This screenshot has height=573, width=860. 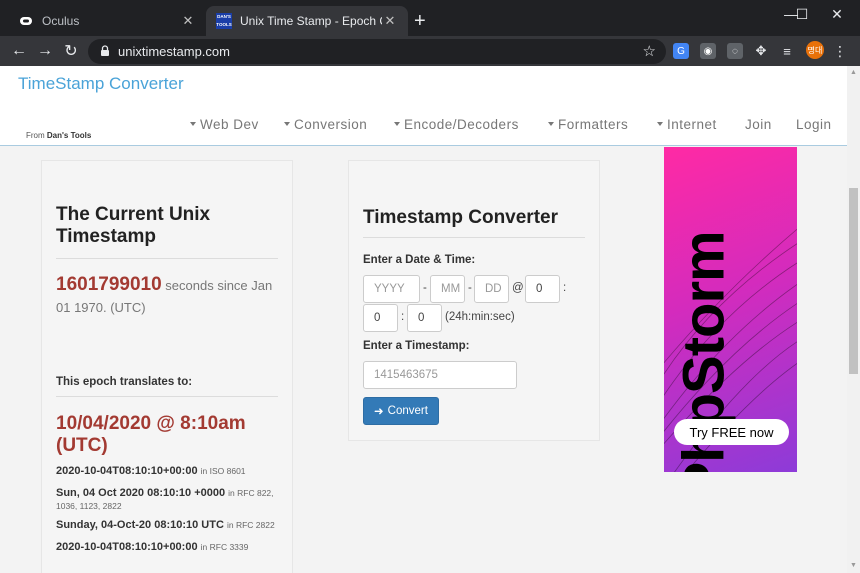 What do you see at coordinates (787, 51) in the screenshot?
I see `media-queue-icon: ≡` at bounding box center [787, 51].